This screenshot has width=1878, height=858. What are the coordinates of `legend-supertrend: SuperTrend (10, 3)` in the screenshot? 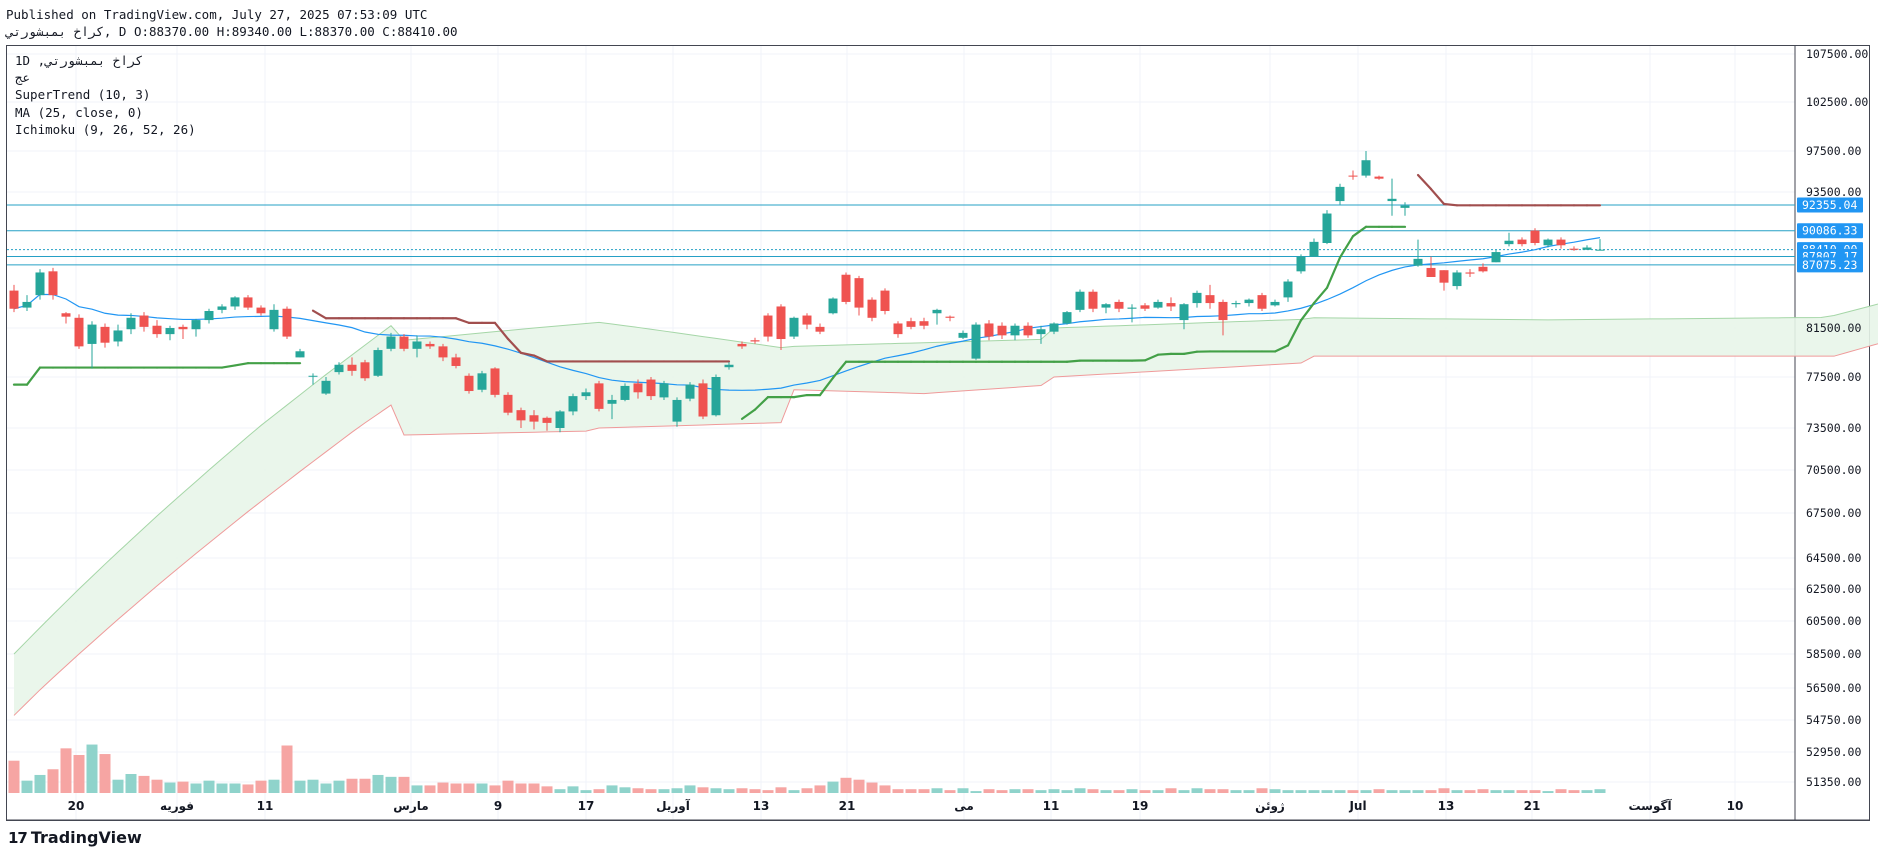 It's located at (105, 94).